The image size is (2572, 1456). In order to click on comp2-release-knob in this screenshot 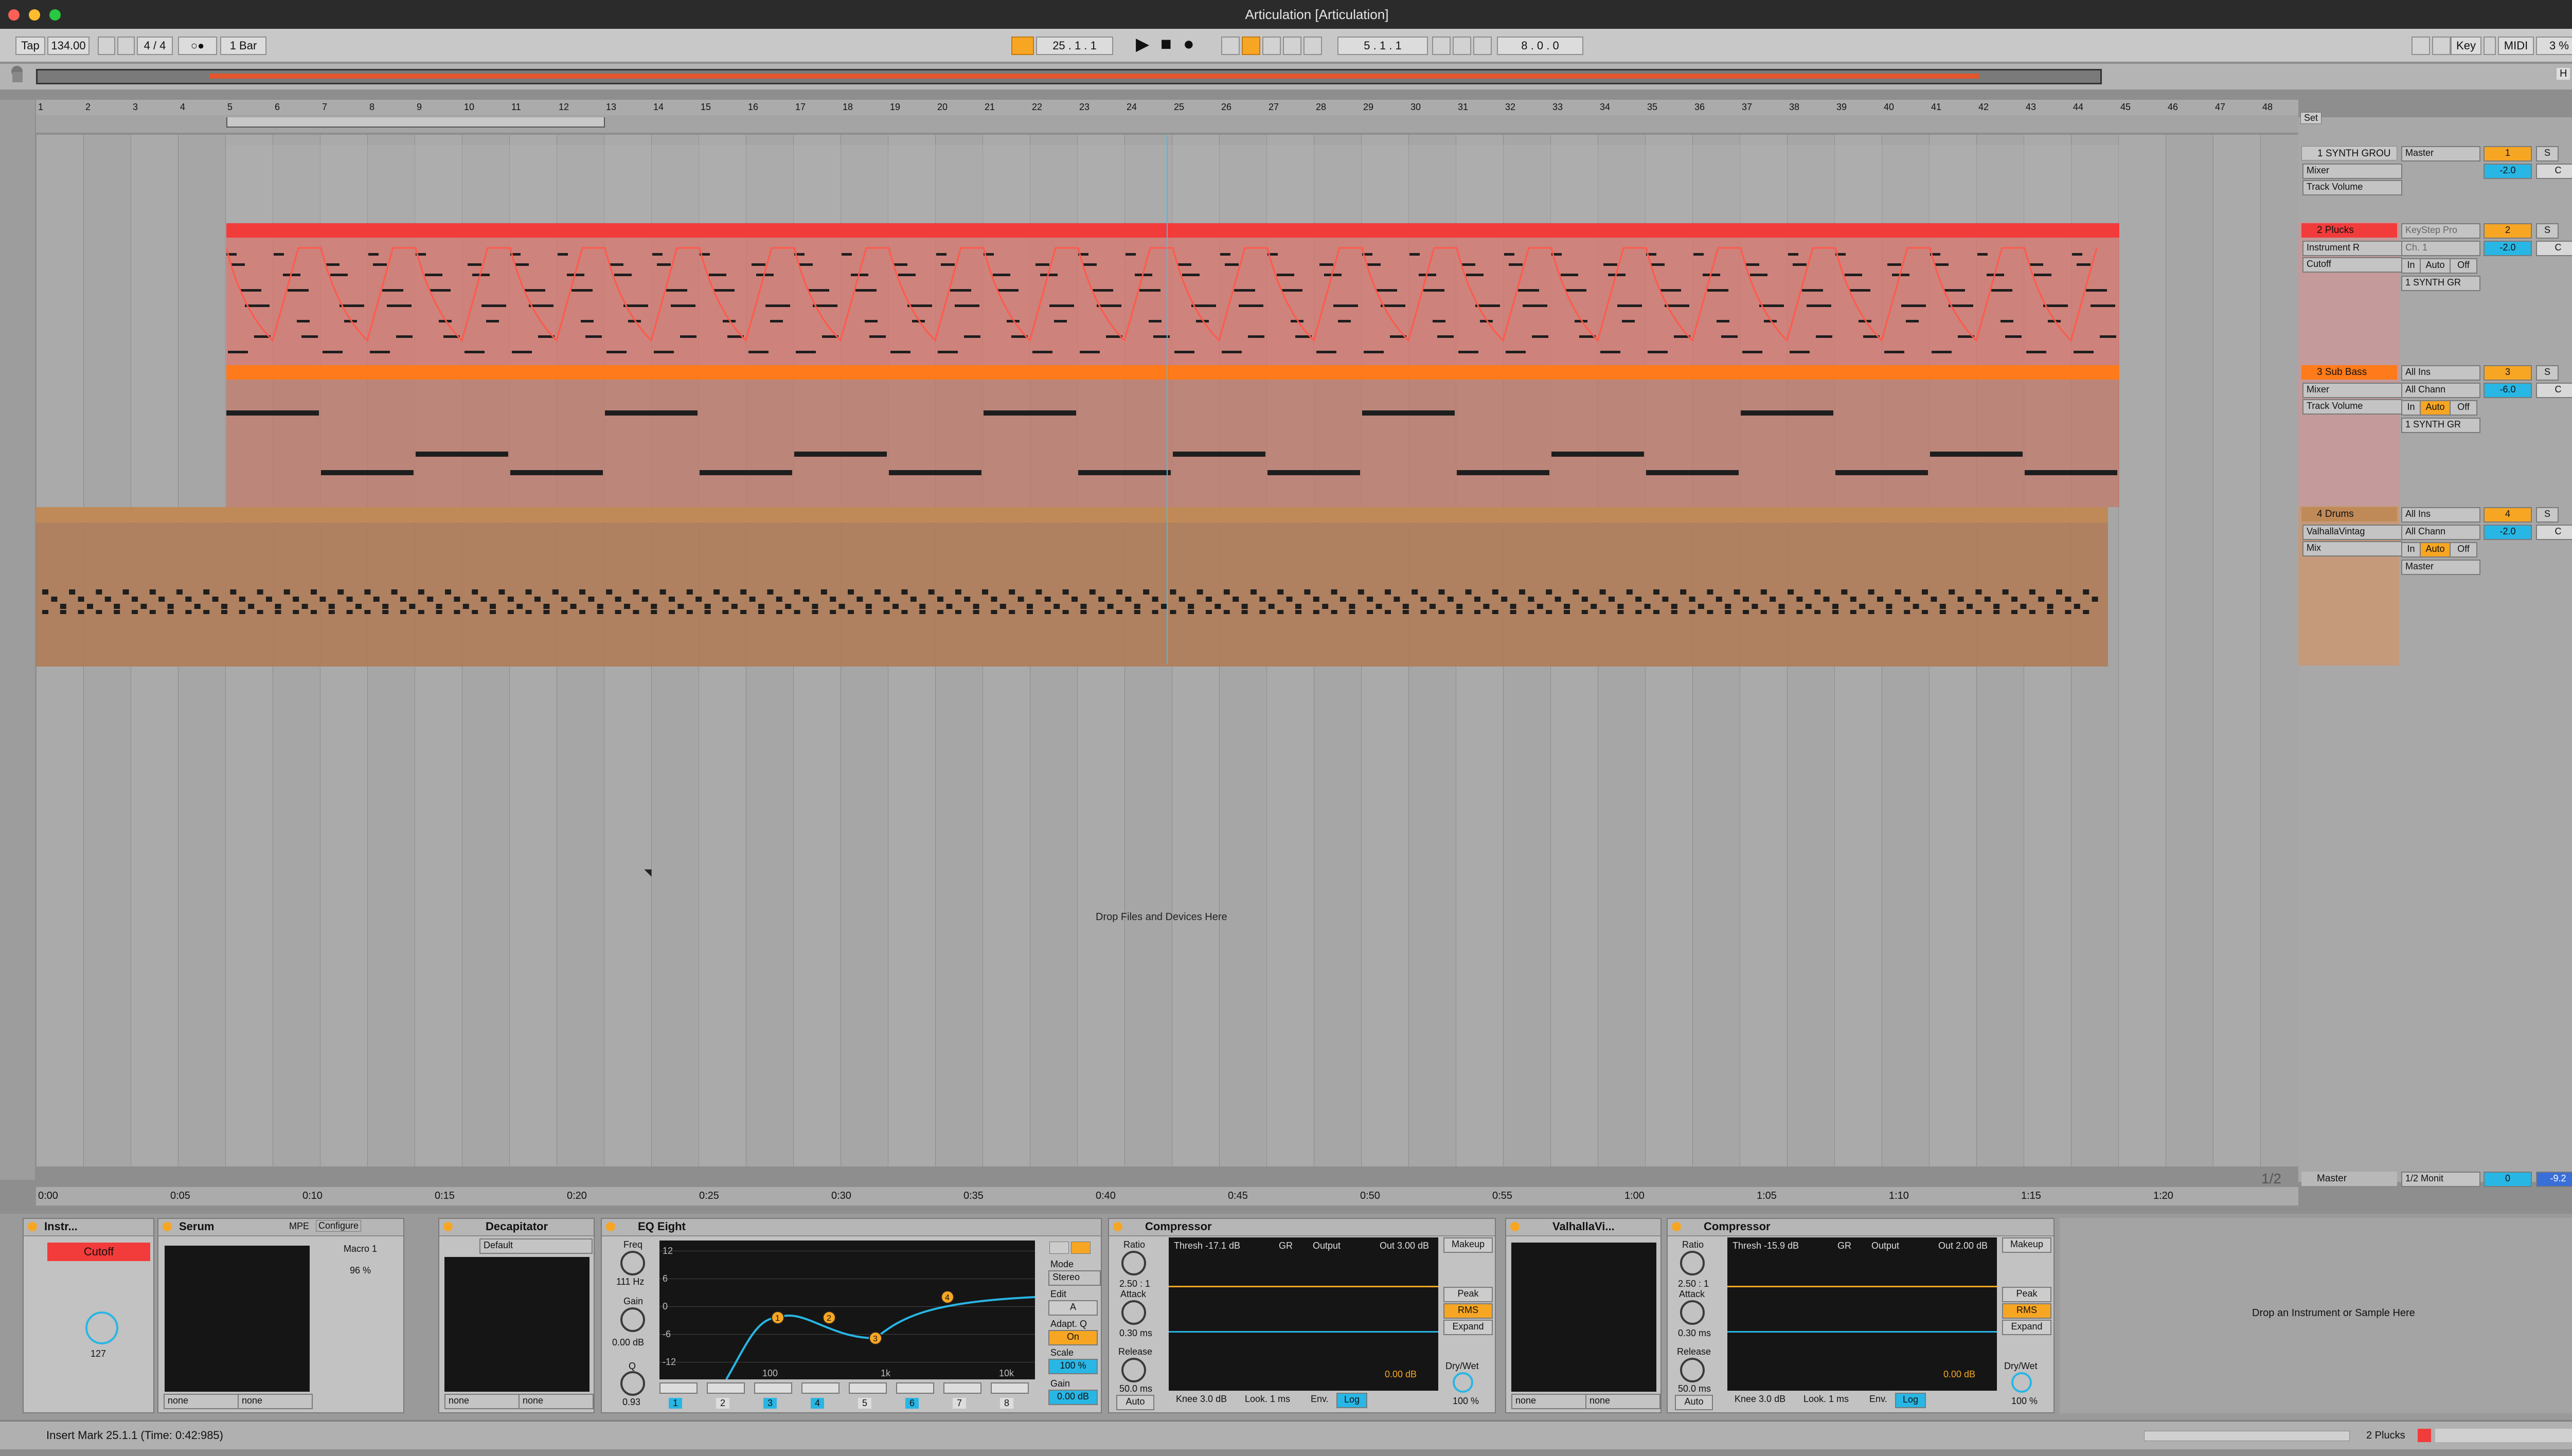, I will do `click(1692, 1370)`.